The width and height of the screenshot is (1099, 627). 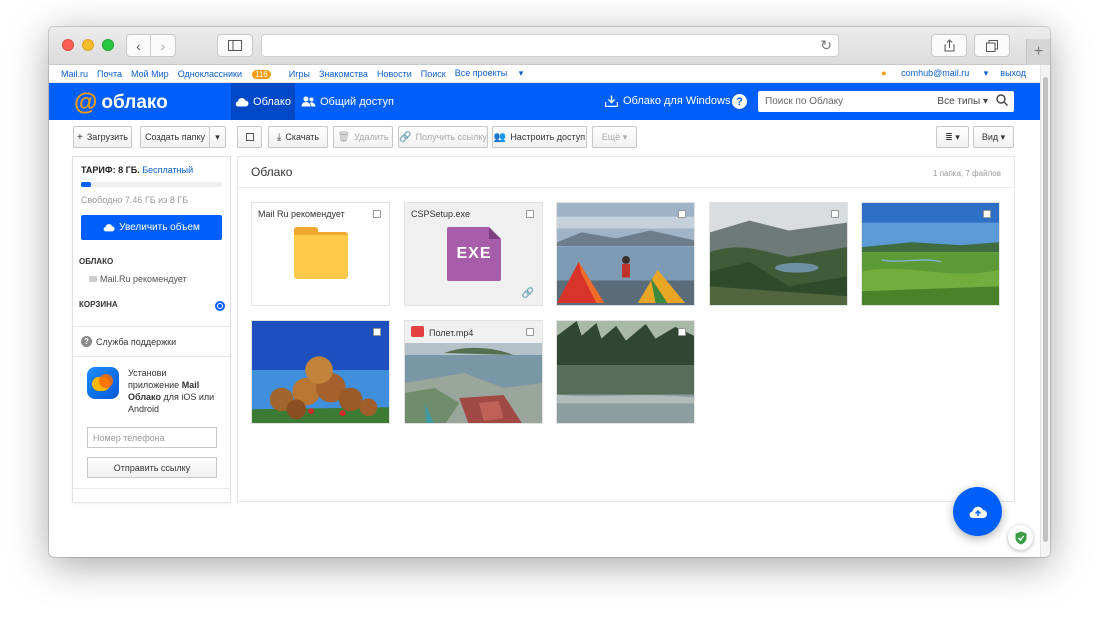 I want to click on history-nav: ‹ ›, so click(x=151, y=45).